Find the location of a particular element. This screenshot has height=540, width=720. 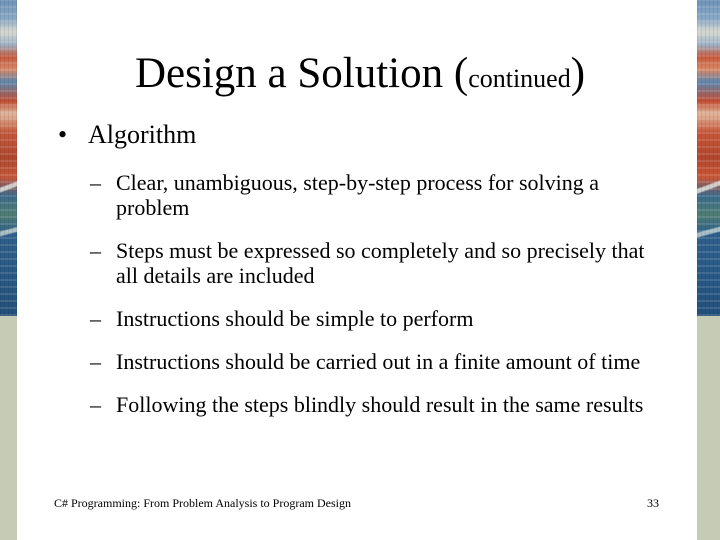

title-main: Design a Solution is located at coordinates (289, 73).